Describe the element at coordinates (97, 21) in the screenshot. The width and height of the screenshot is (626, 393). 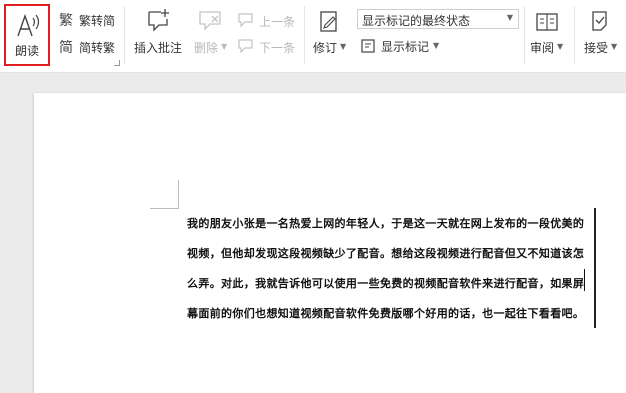
I see `to-traditional-label: 繁转简` at that location.